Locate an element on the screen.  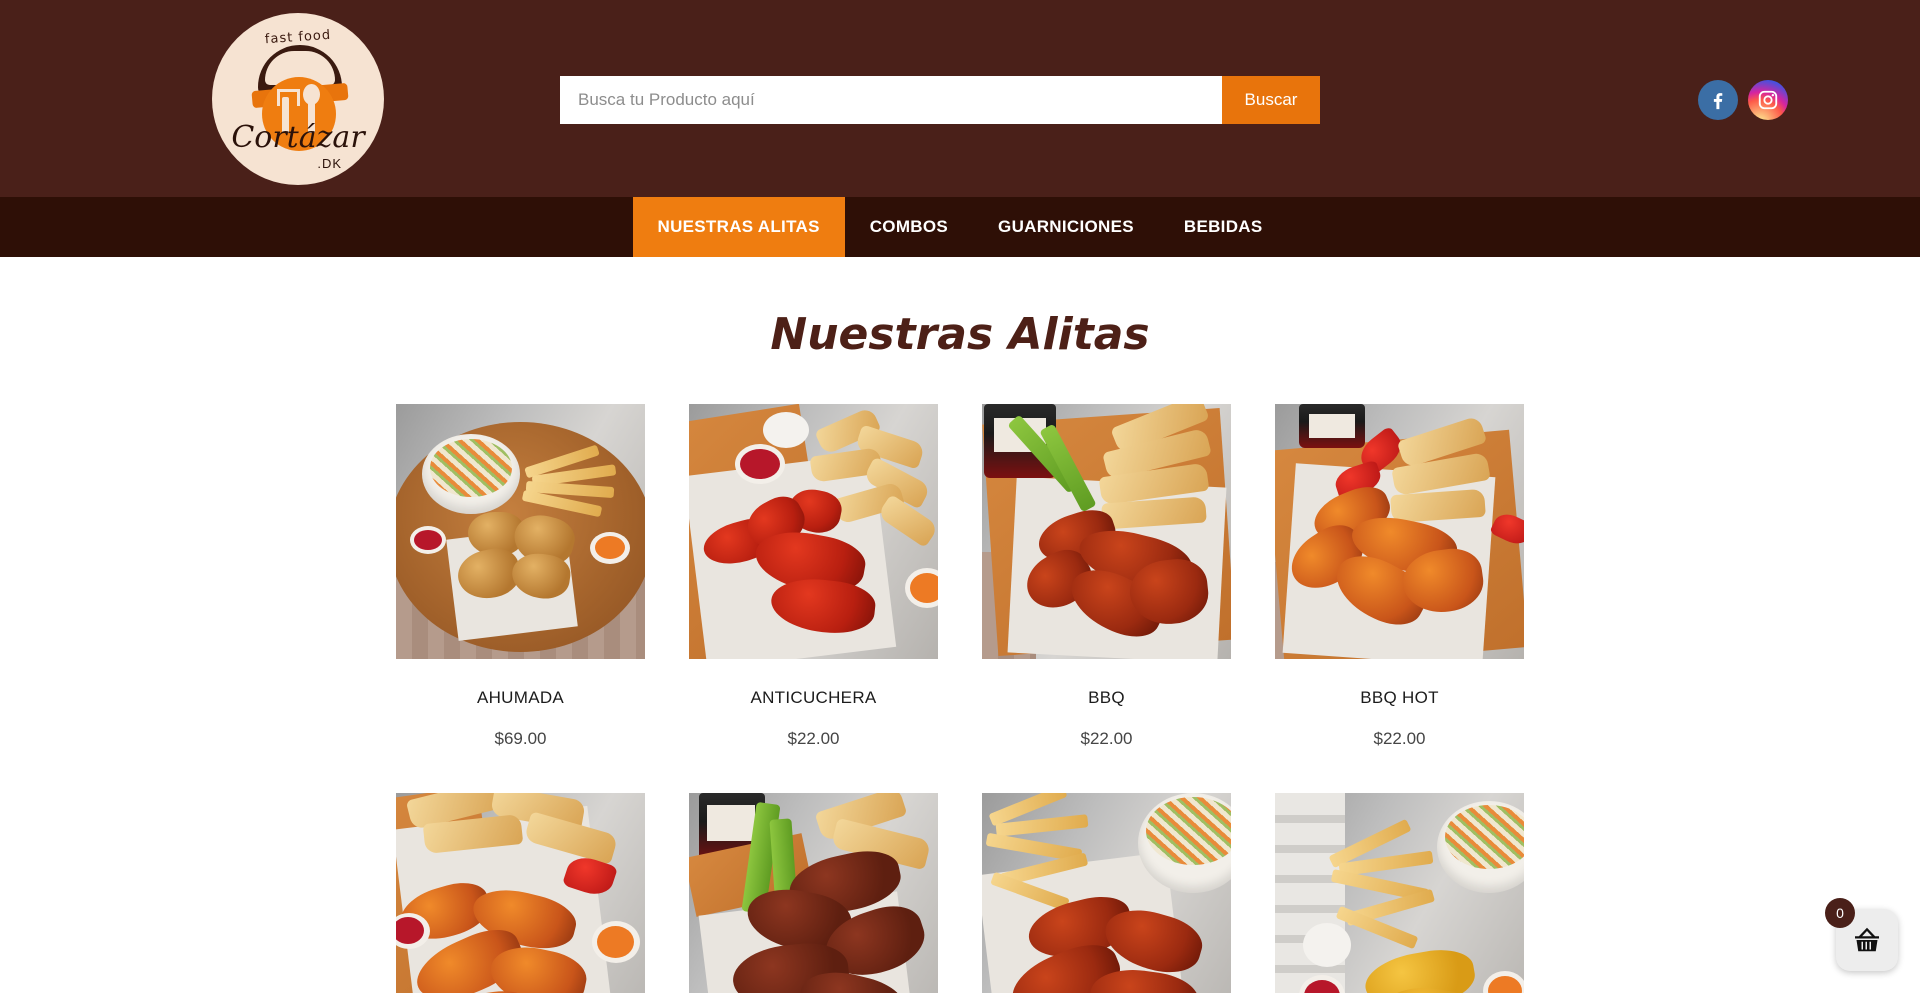
instagram-icon is located at coordinates (1768, 100).